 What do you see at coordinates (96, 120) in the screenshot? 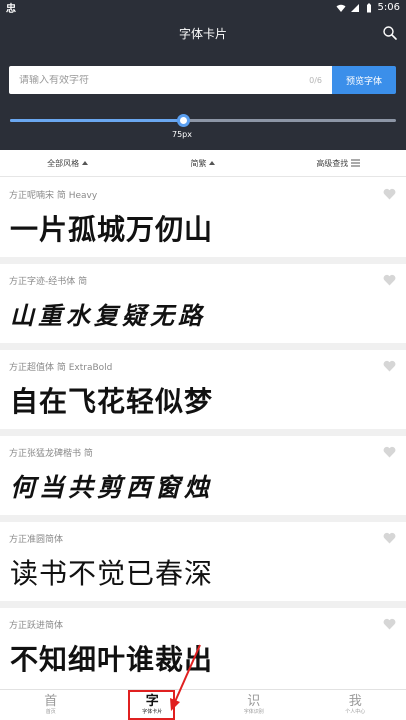
I see `slider-fill` at bounding box center [96, 120].